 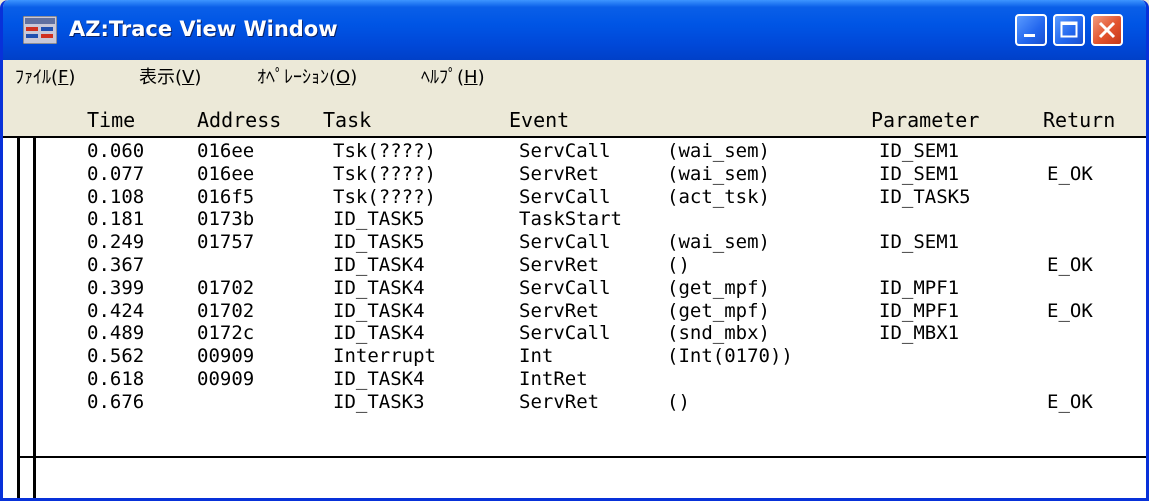 I want to click on cell-time: 0.249, so click(x=116, y=242).